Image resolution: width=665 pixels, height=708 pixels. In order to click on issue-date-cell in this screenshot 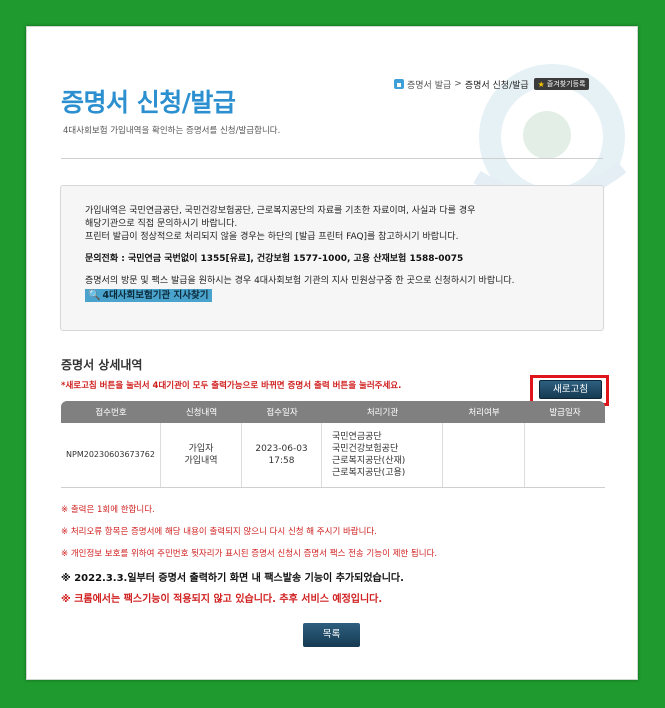, I will do `click(565, 455)`.